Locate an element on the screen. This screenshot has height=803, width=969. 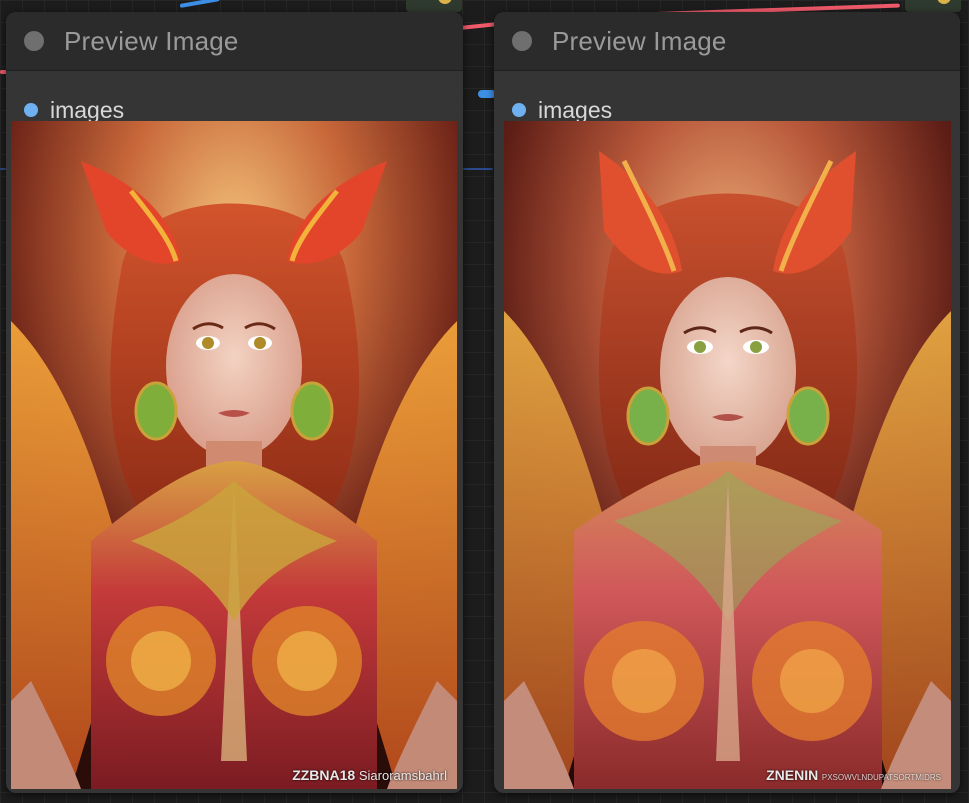
image-watermark: ZNENIN PXSOWVLNDUPATSORTMIDRS is located at coordinates (853, 775).